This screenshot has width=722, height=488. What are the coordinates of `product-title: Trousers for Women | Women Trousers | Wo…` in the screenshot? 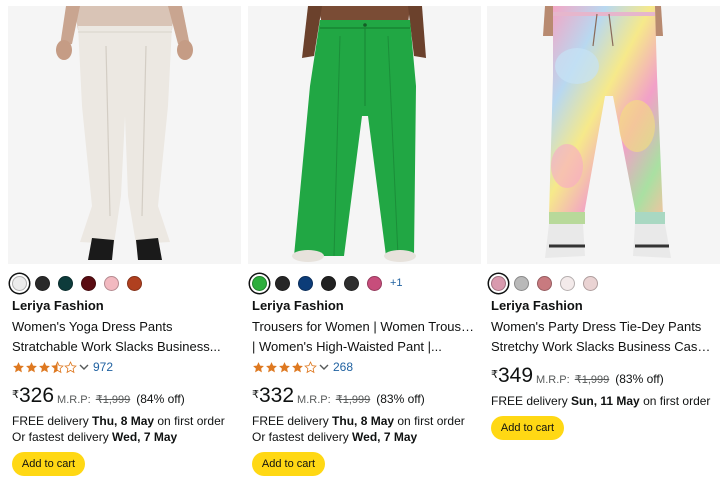 It's located at (365, 337).